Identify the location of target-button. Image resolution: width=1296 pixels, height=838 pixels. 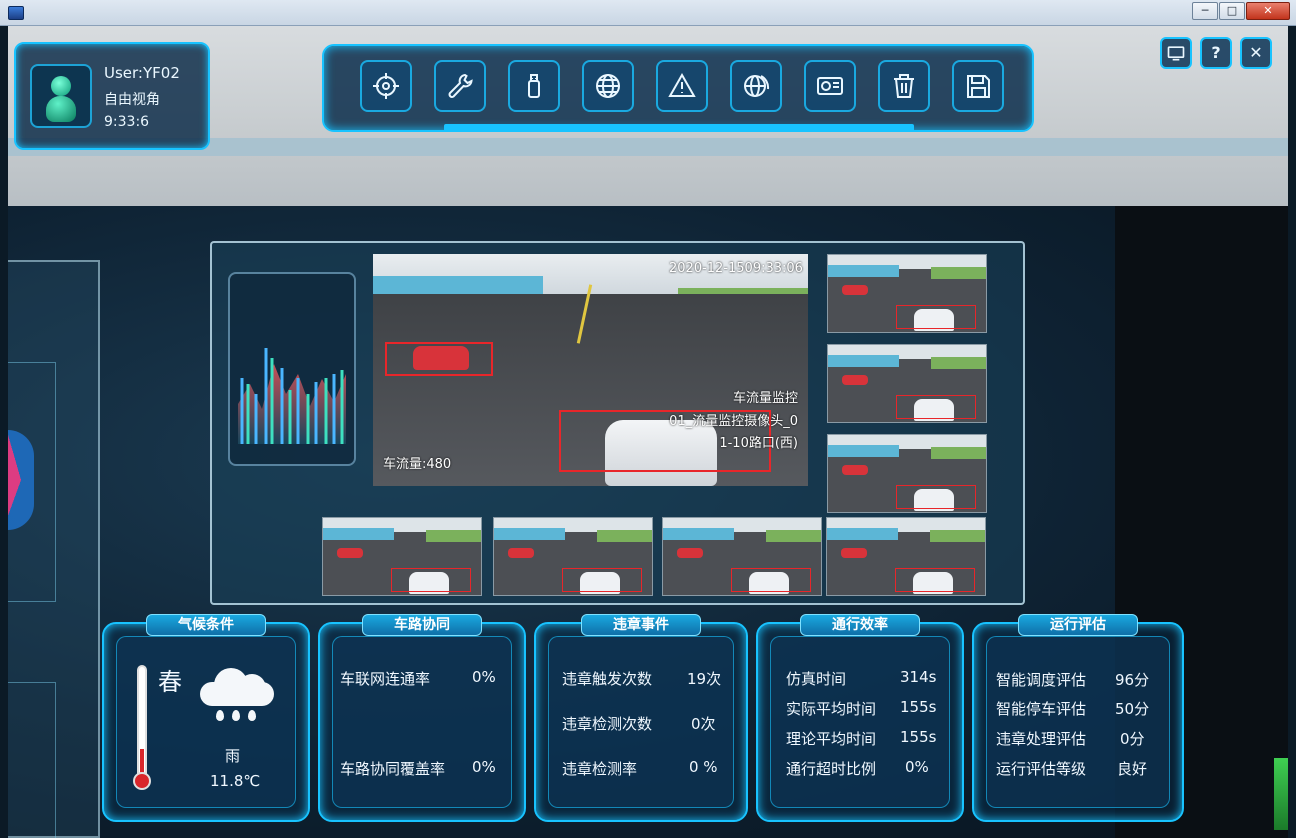
(386, 86).